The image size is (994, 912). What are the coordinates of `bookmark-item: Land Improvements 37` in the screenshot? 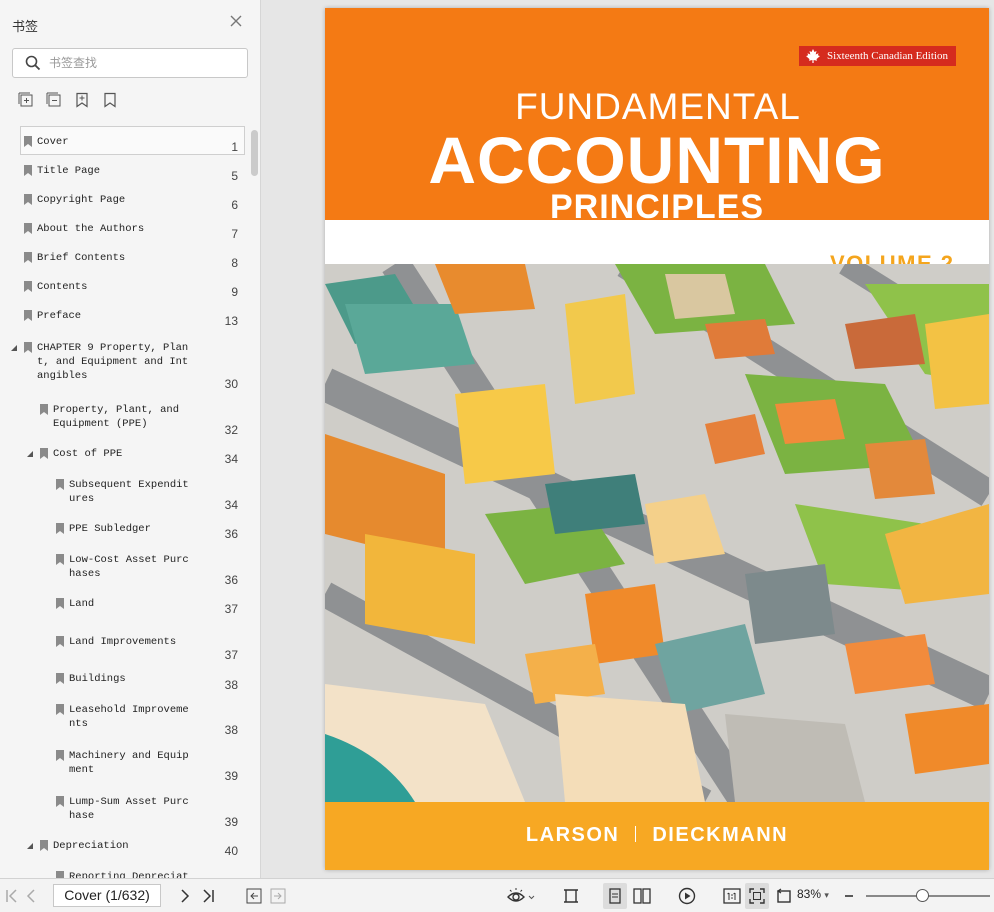 It's located at (125, 655).